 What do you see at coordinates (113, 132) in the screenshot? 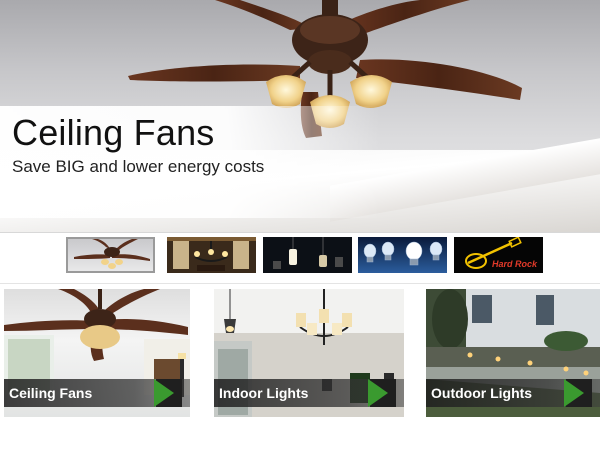
I see `hero-title: Ceiling Fans` at bounding box center [113, 132].